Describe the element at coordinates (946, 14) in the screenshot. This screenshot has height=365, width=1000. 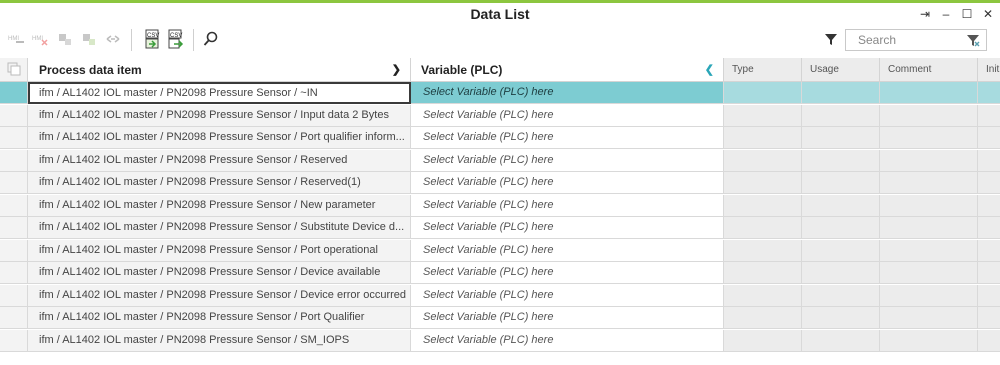
I see `minimize-button: –` at that location.